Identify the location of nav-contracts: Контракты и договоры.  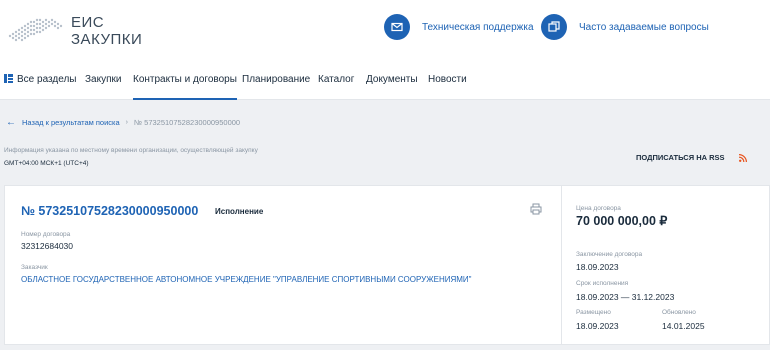
(185, 87).